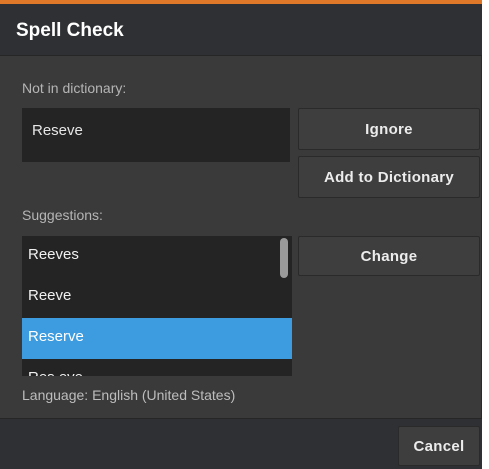 The width and height of the screenshot is (489, 469). I want to click on change-button: Change, so click(389, 256).